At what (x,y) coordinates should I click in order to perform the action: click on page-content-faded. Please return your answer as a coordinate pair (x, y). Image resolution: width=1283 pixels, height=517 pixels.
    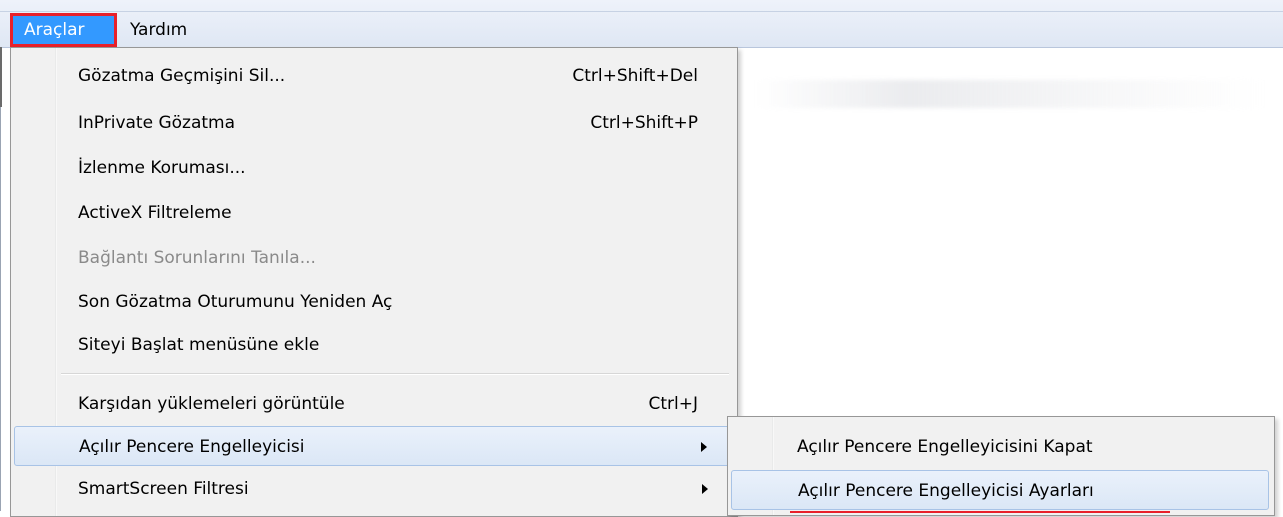
    Looking at the image, I should click on (1010, 94).